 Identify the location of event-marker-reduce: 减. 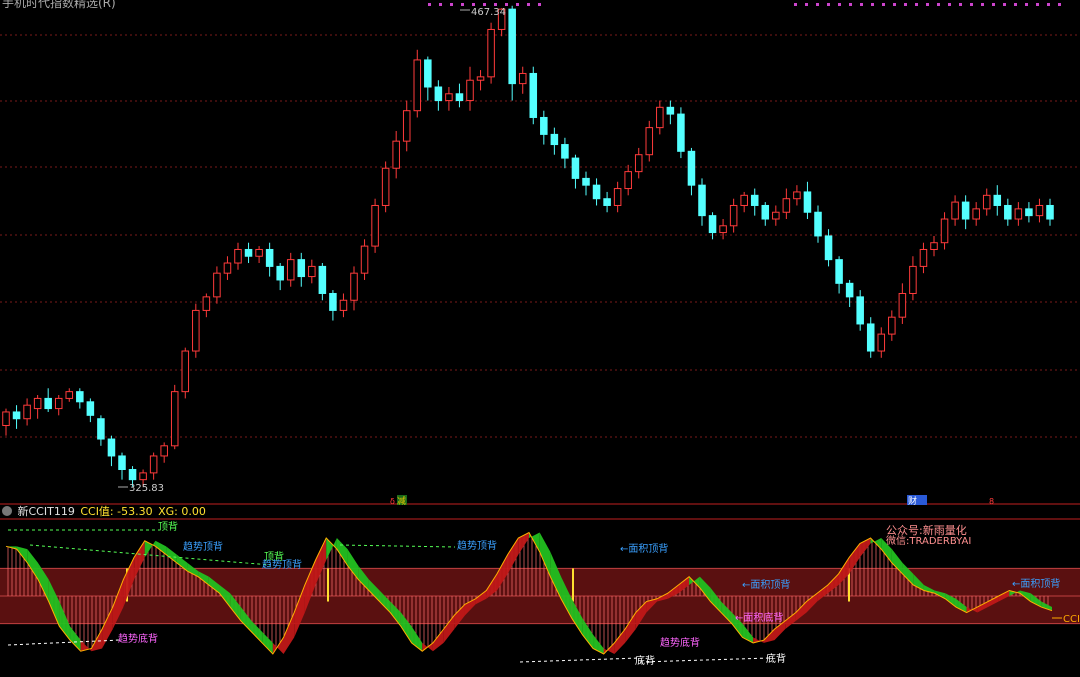
(401, 501).